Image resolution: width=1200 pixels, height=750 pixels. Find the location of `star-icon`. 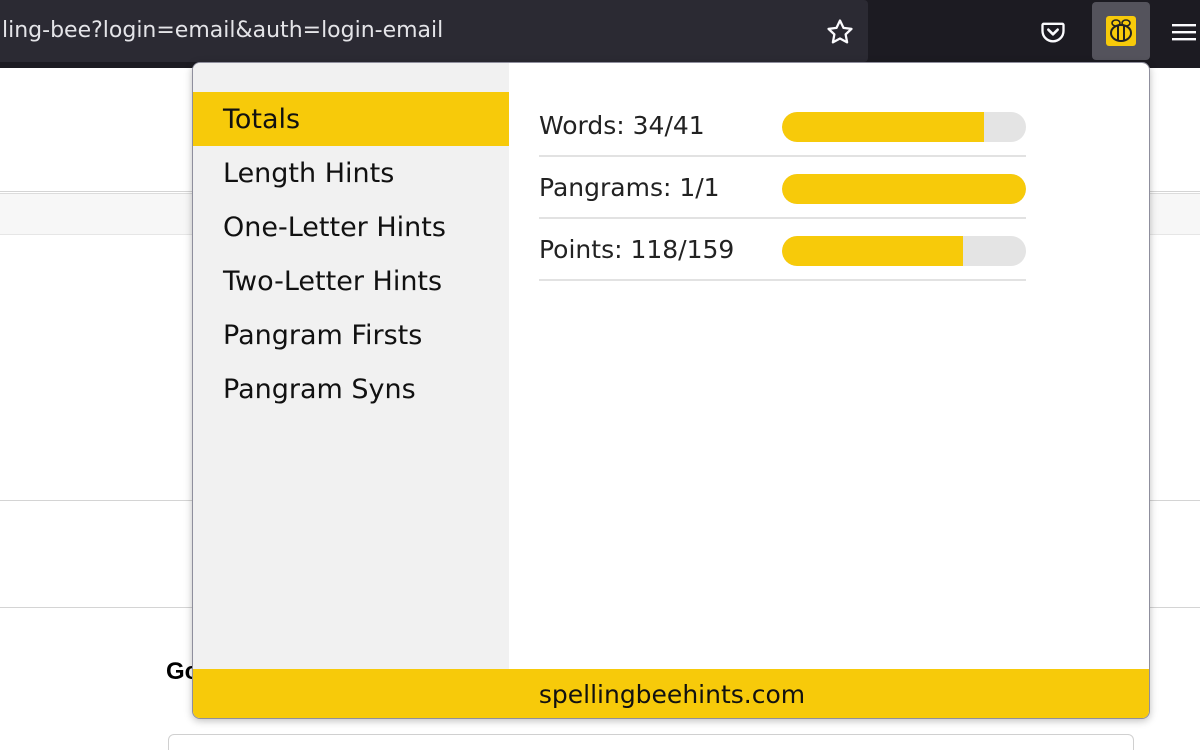

star-icon is located at coordinates (840, 31).